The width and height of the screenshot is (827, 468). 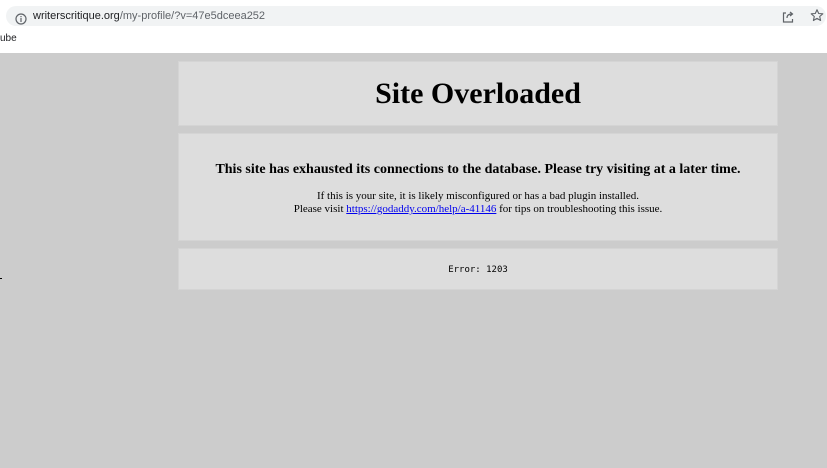 What do you see at coordinates (788, 16) in the screenshot?
I see `share-icon` at bounding box center [788, 16].